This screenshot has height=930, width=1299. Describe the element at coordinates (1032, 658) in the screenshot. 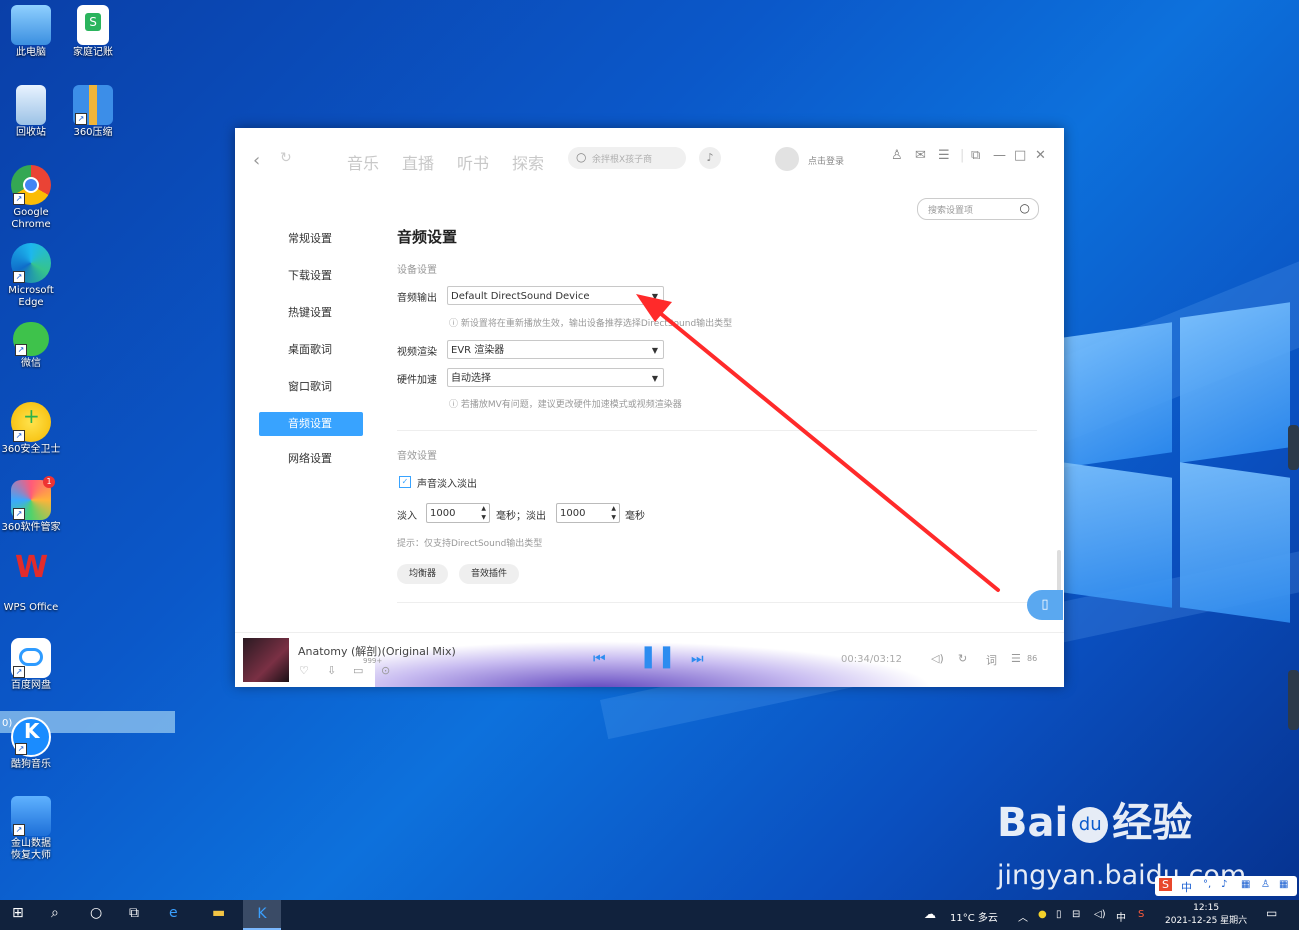

I see `playlist-count: 86` at that location.